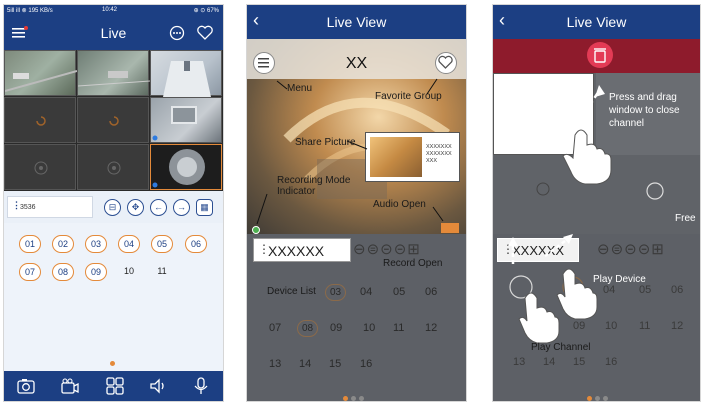  What do you see at coordinates (291, 291) in the screenshot?
I see `annotation-device-list: Device List` at bounding box center [291, 291].